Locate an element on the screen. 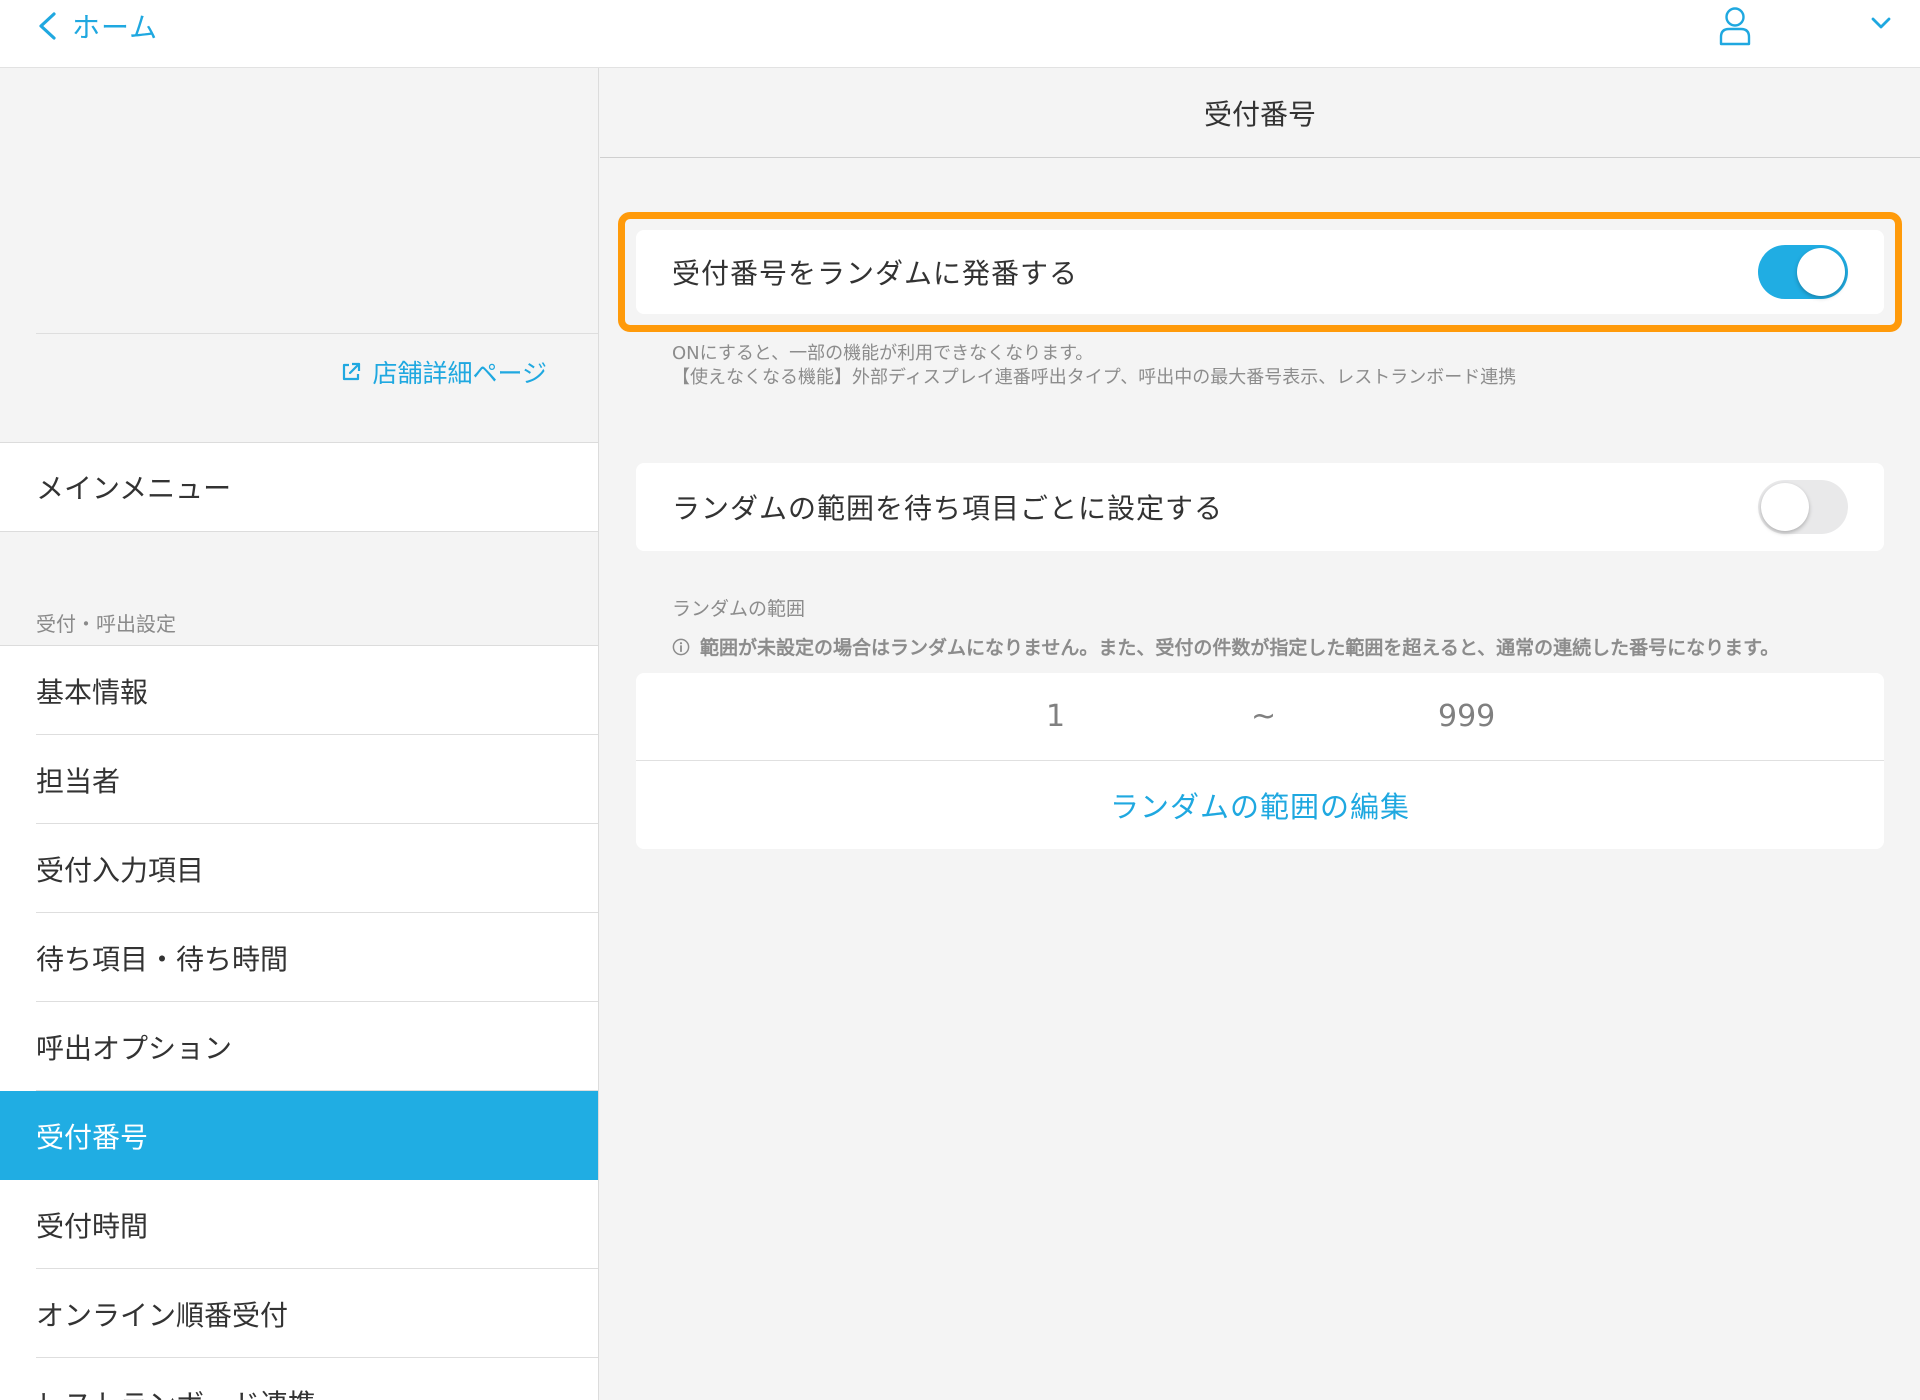 The image size is (1920, 1400). range-card: 1 ~ 999 ランダムの範囲の編集 is located at coordinates (1260, 761).